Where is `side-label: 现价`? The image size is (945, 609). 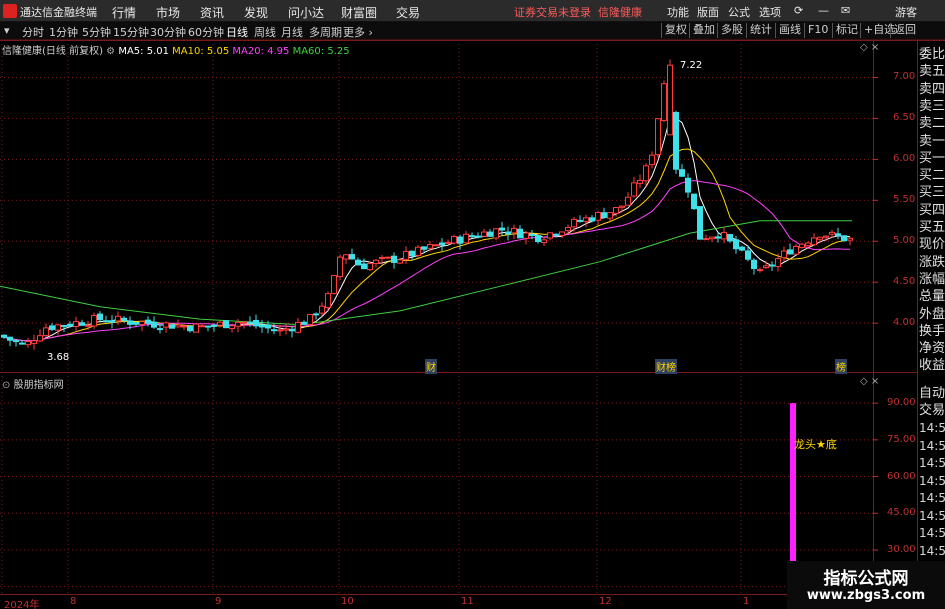 side-label: 现价 is located at coordinates (932, 245).